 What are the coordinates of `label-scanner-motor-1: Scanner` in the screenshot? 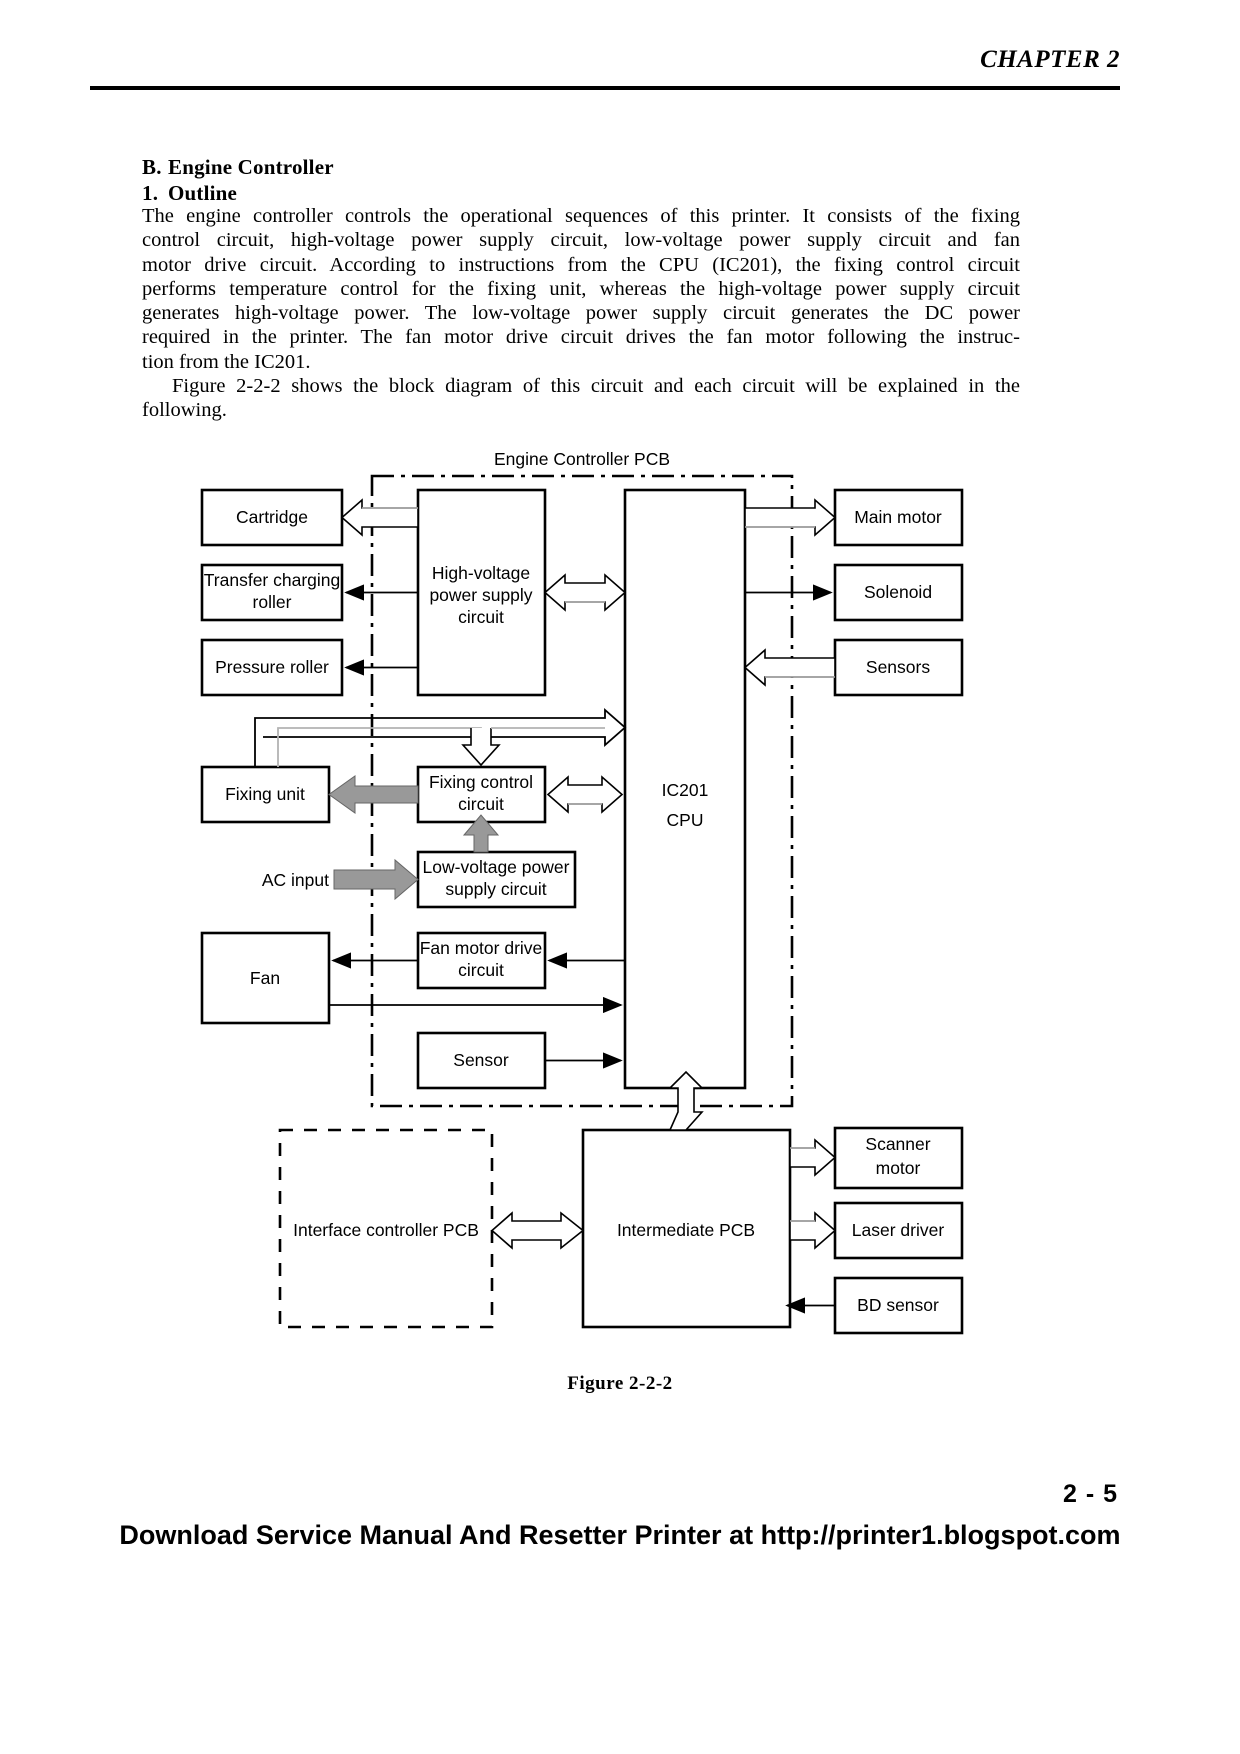 It's located at (897, 1144).